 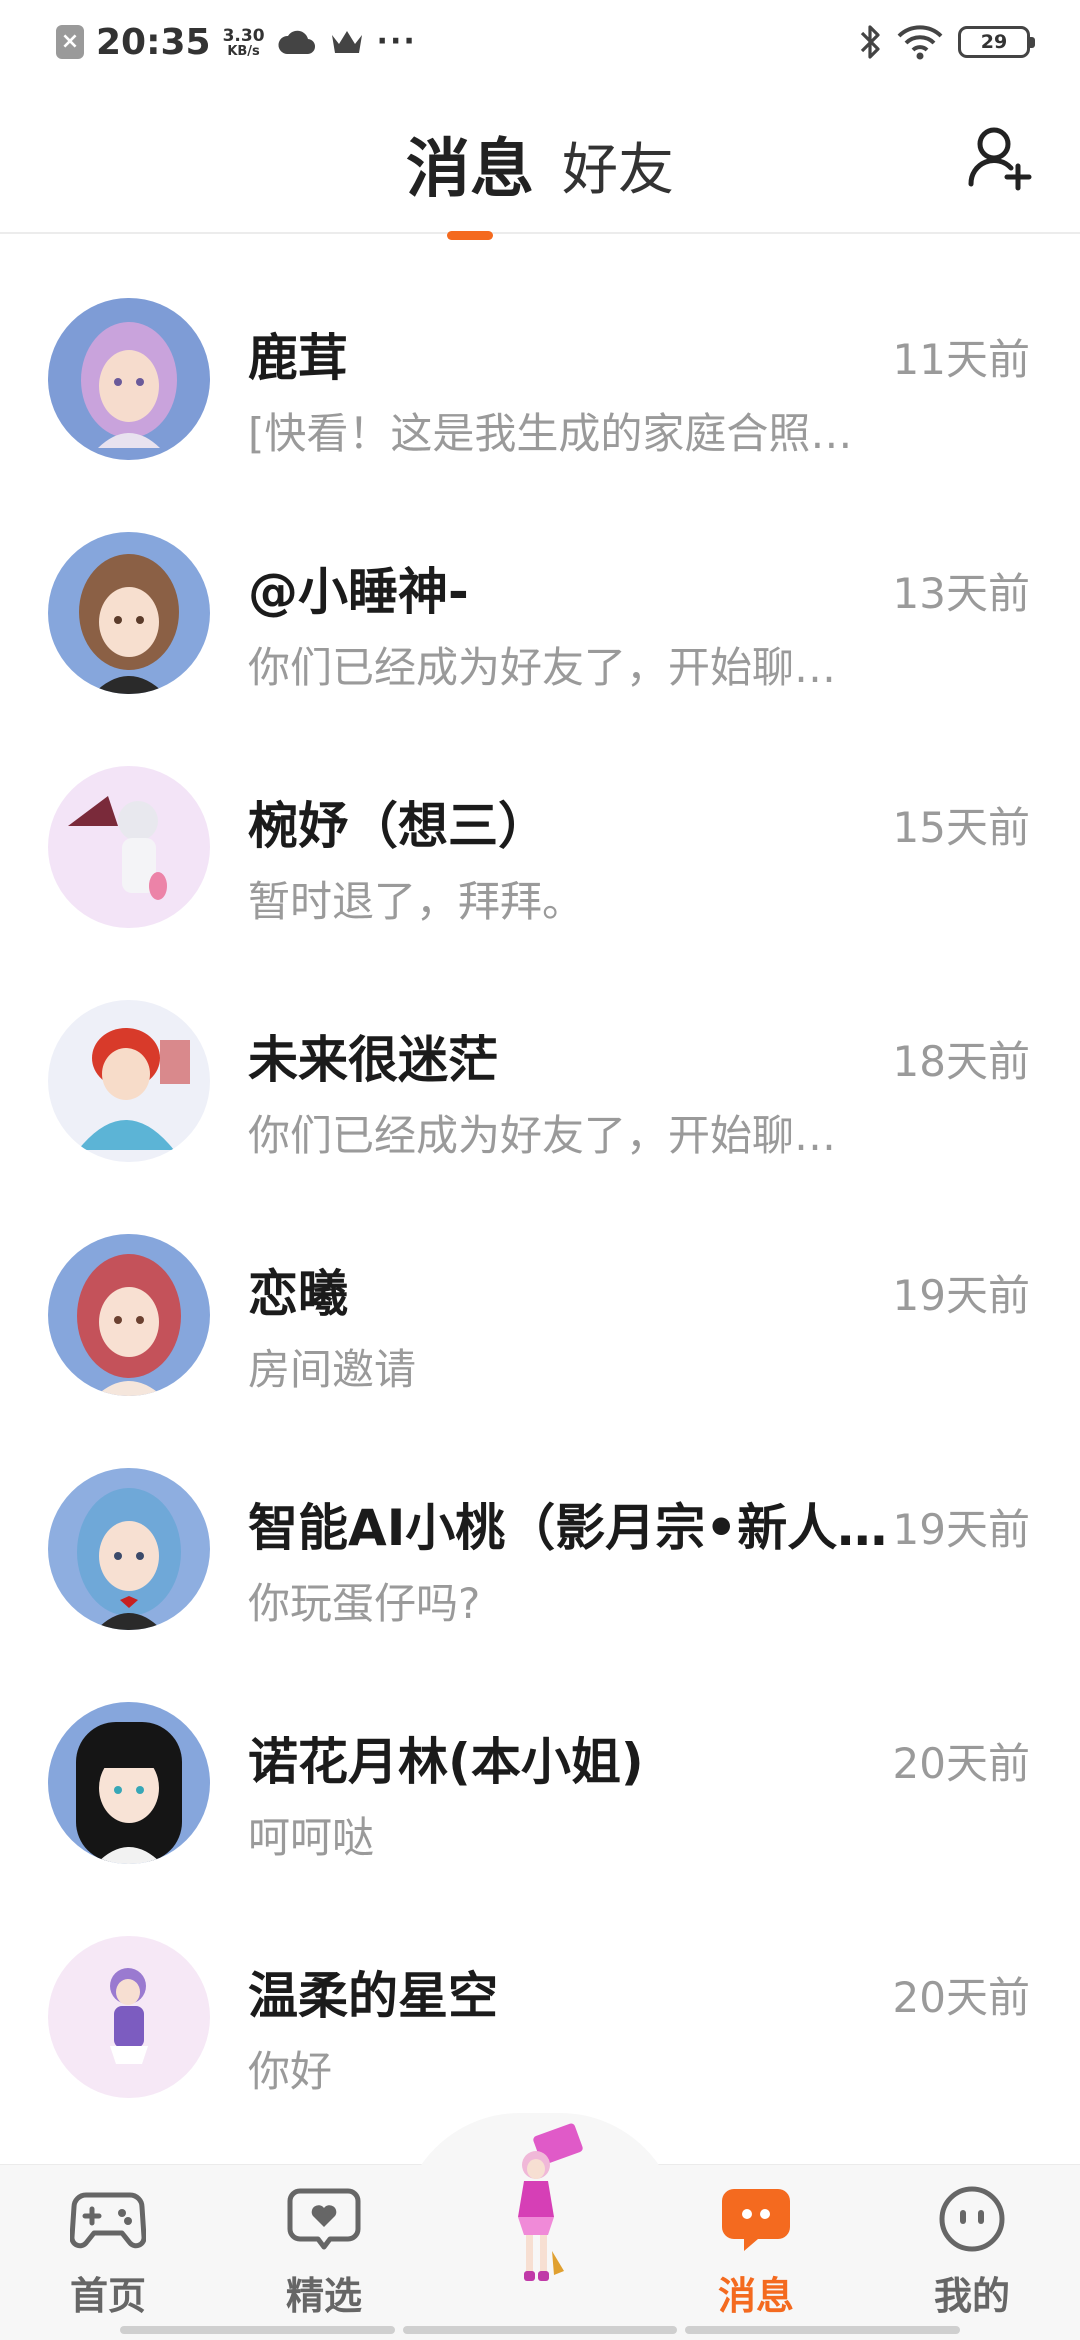 I want to click on contact-name: 诺花月林(本小姐), so click(x=446, y=1762).